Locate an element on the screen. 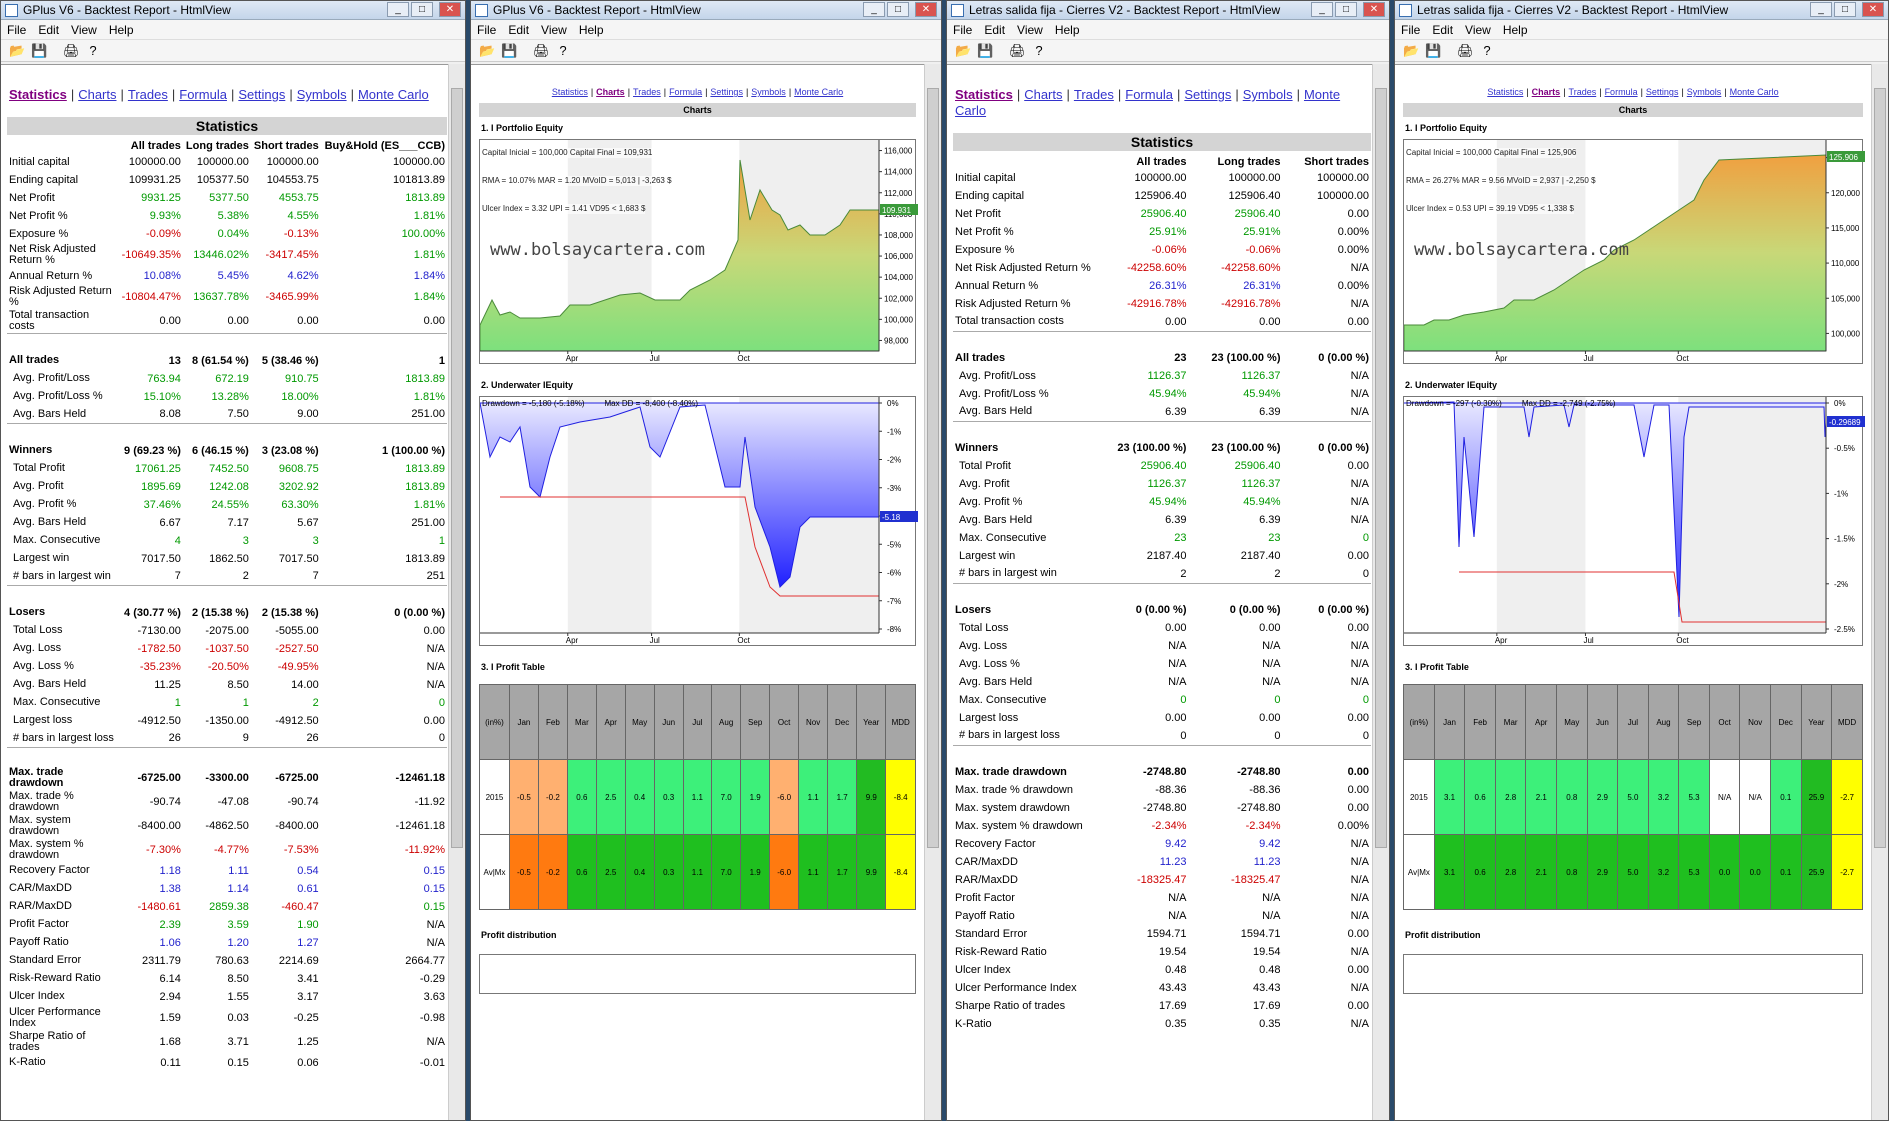 The width and height of the screenshot is (1889, 1121). stat-value: N/A is located at coordinates (1359, 484).